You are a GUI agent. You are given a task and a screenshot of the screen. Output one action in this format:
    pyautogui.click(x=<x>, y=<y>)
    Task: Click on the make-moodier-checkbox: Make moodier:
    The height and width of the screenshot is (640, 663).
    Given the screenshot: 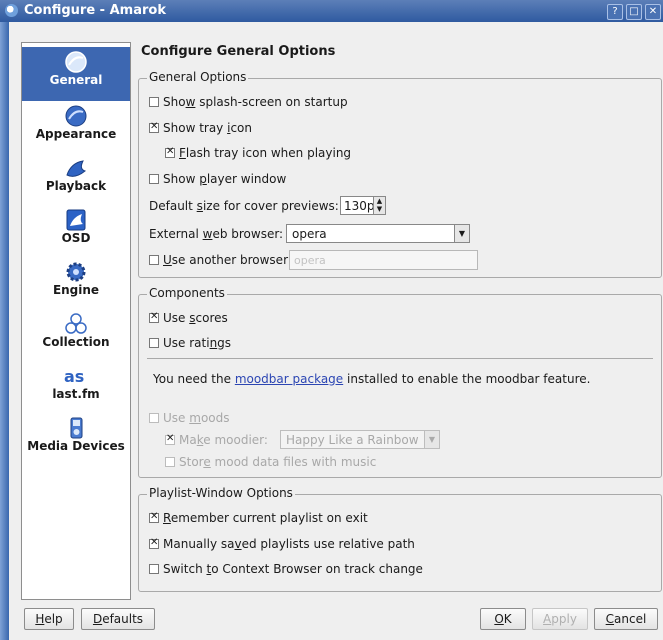 What is the action you would take?
    pyautogui.click(x=216, y=440)
    